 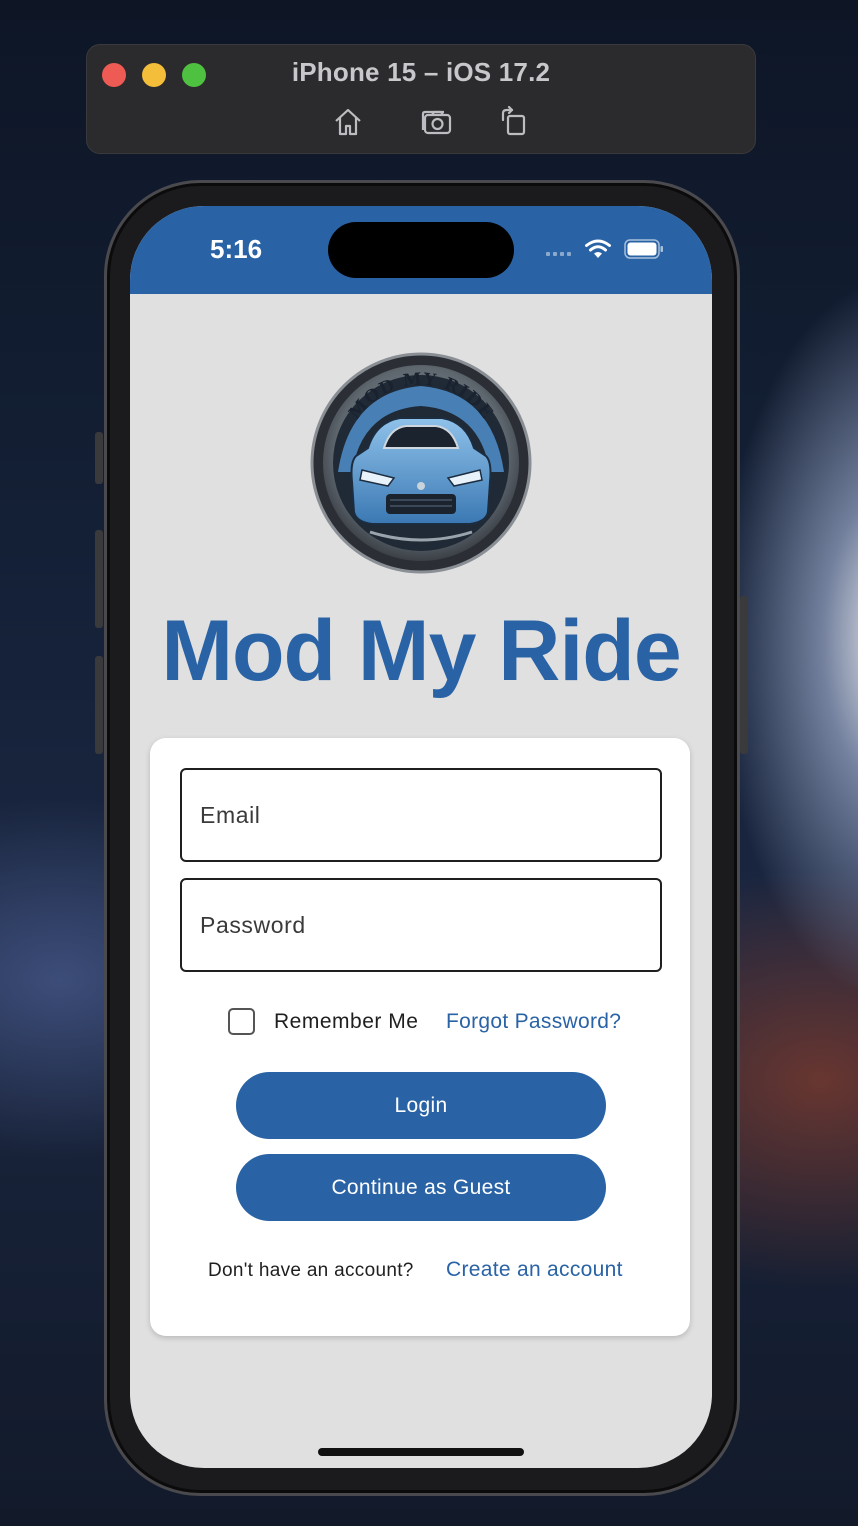 What do you see at coordinates (421, 72) in the screenshot?
I see `simulator-title: iPhone 15 – iOS 17.2` at bounding box center [421, 72].